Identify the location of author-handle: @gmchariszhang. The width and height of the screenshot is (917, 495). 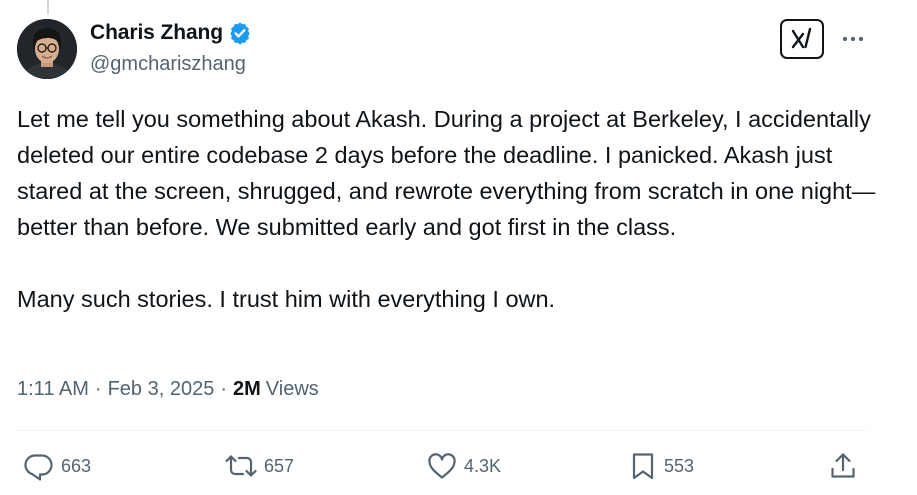
(168, 64).